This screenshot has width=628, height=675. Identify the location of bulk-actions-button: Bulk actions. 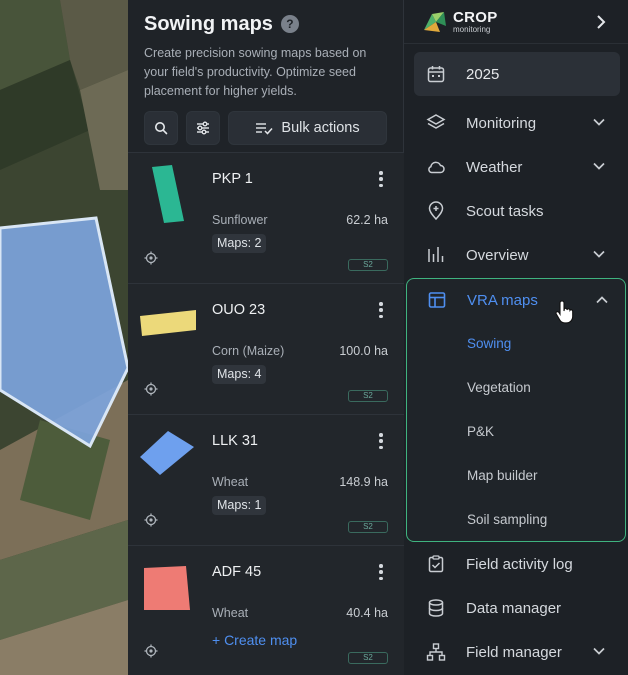
(307, 128).